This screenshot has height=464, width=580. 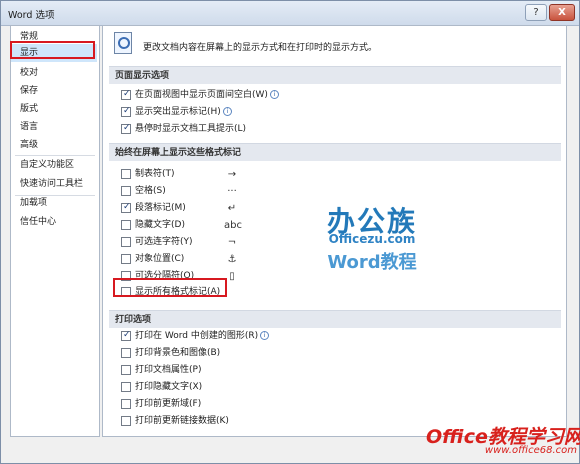 I want to click on section-format-marks: 始终在屏幕上显示这些格式标记, so click(x=335, y=152).